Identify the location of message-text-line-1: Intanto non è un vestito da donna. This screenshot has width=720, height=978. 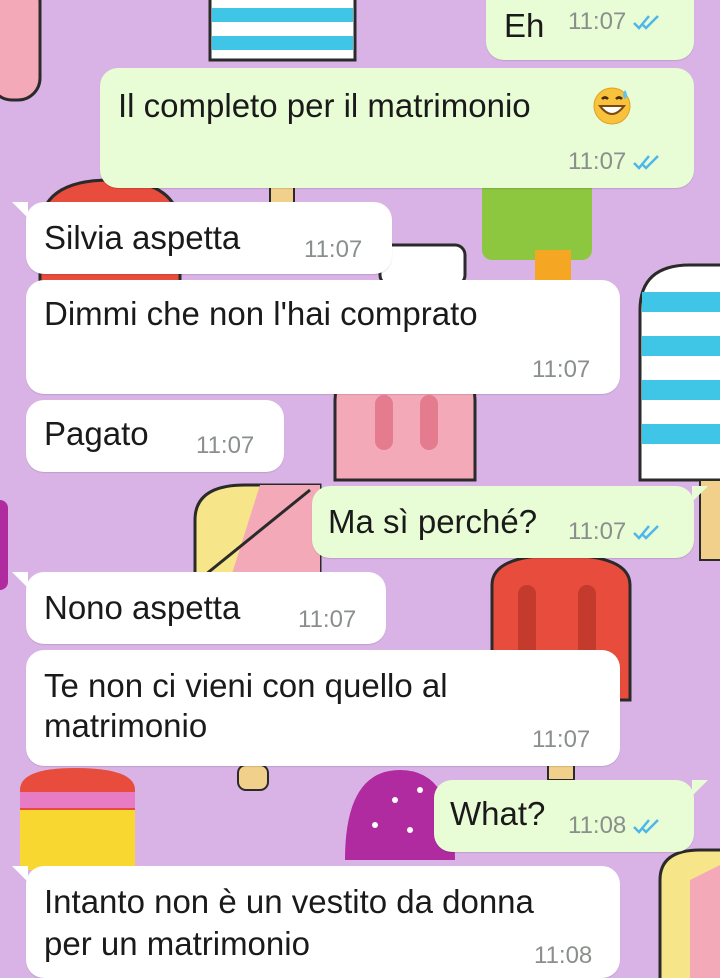
(289, 901).